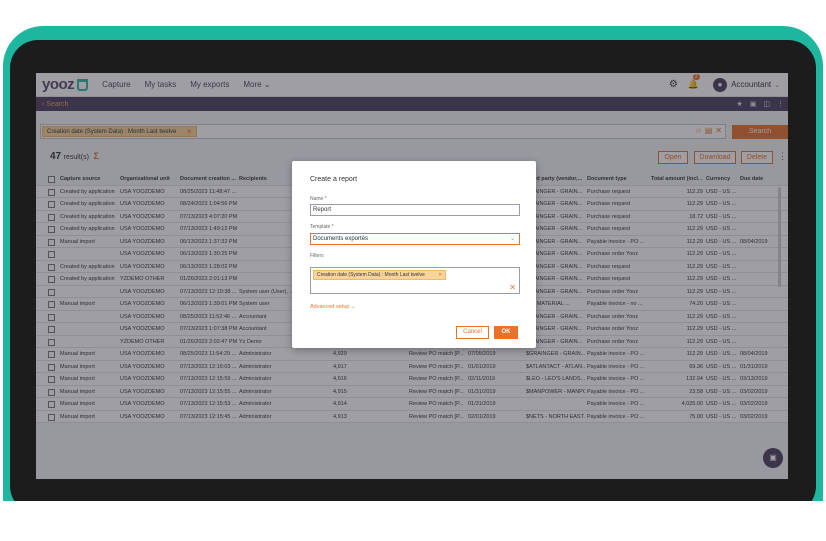 Image resolution: width=826 pixels, height=541 pixels. I want to click on report-name-value: Report, so click(322, 210).